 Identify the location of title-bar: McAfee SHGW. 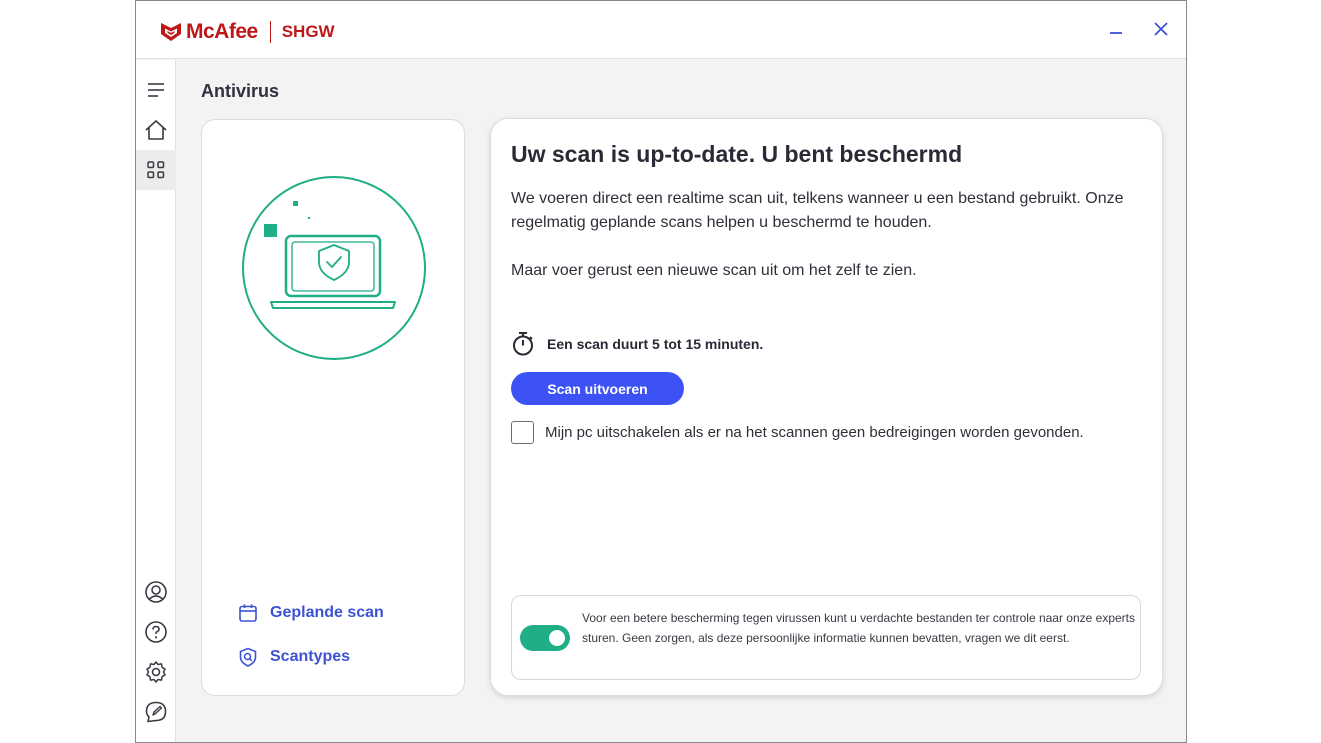
(661, 30).